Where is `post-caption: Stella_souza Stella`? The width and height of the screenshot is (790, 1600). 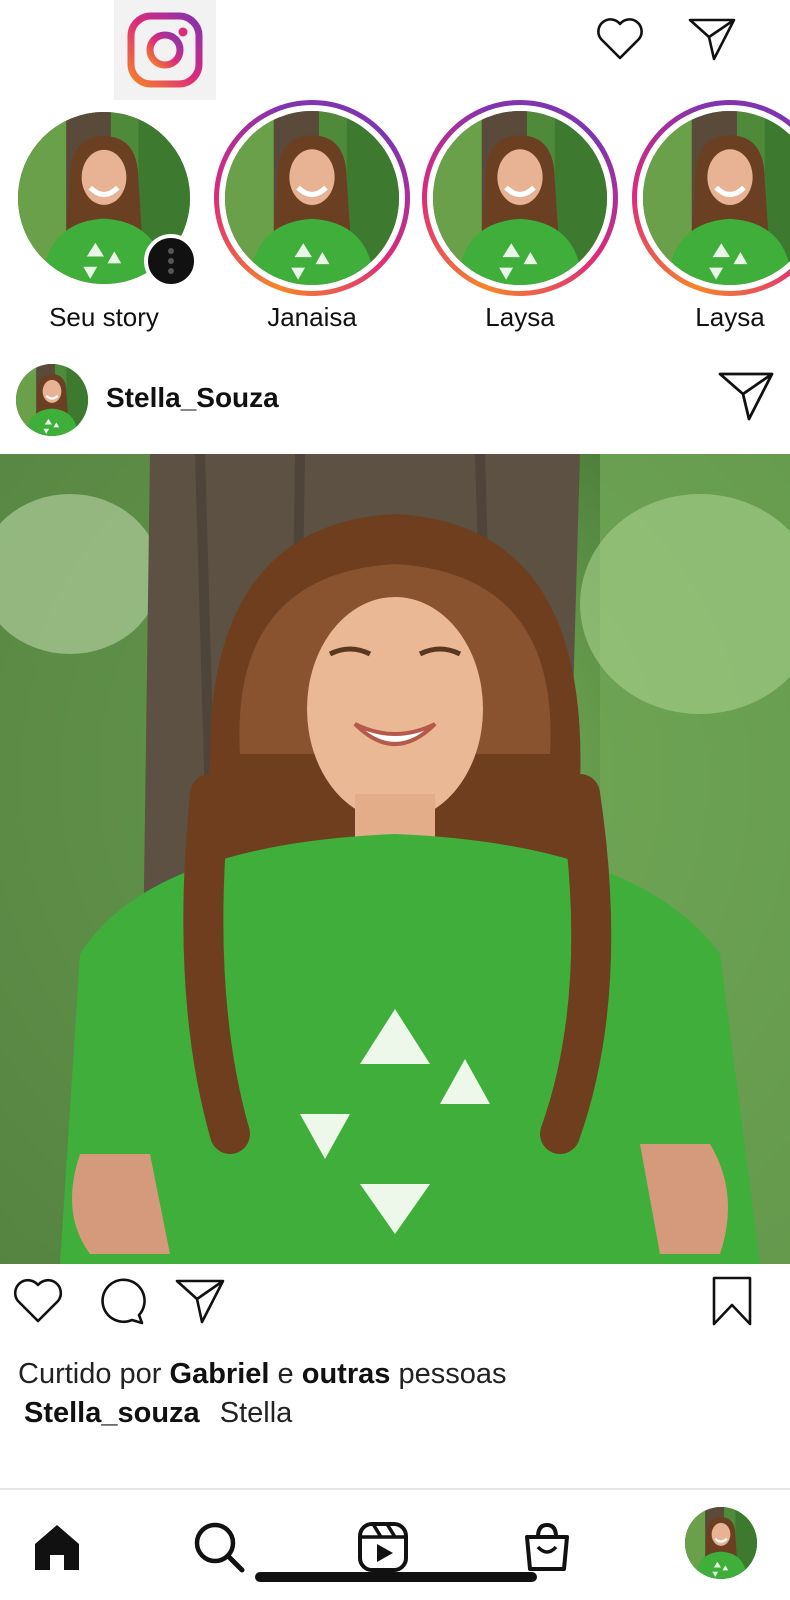 post-caption: Stella_souza Stella is located at coordinates (158, 1413).